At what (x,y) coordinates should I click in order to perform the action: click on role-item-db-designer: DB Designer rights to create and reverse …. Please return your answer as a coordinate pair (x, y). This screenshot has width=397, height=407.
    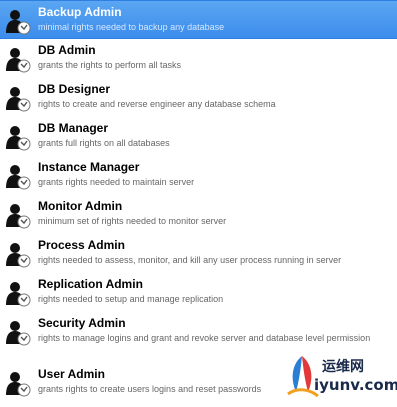
    Looking at the image, I should click on (198, 97).